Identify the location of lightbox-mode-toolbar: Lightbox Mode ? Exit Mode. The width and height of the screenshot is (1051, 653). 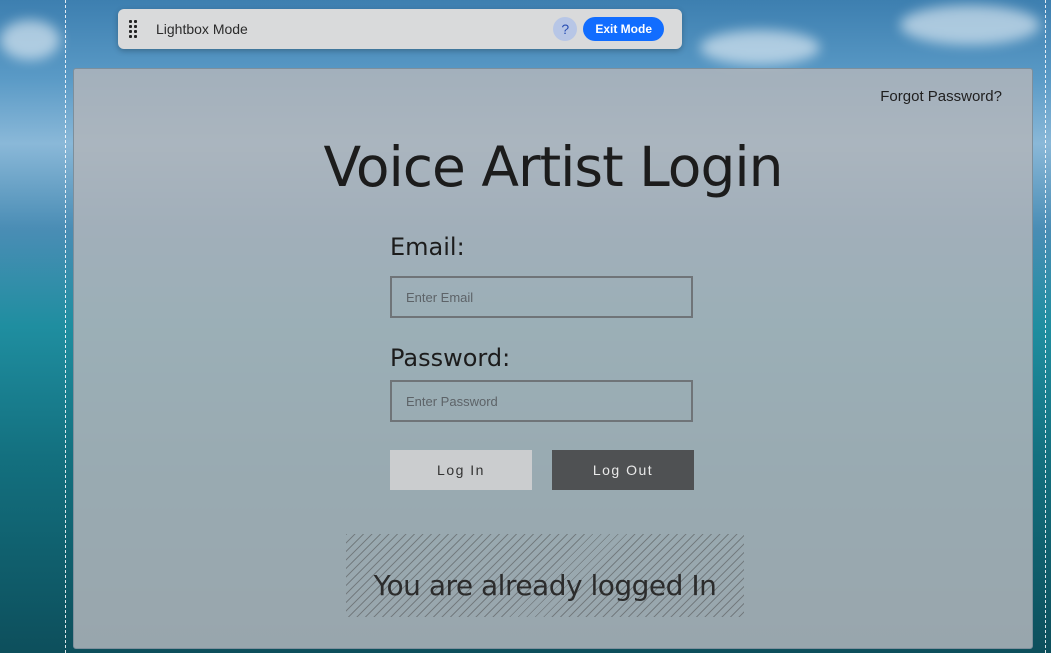
(400, 29).